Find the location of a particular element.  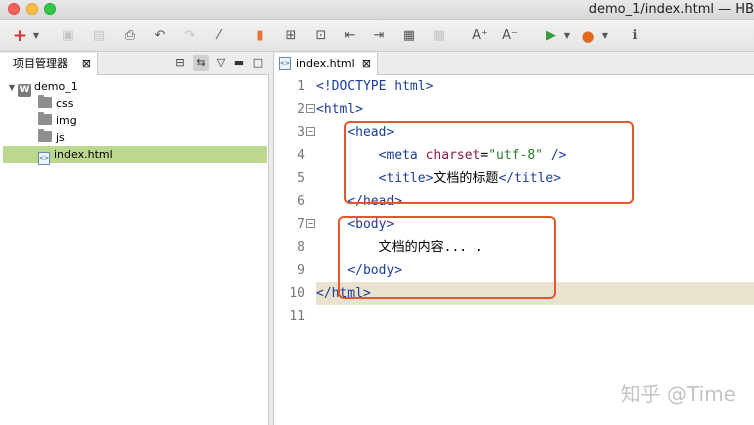

new-folder-icon: ⊡ is located at coordinates (321, 36).